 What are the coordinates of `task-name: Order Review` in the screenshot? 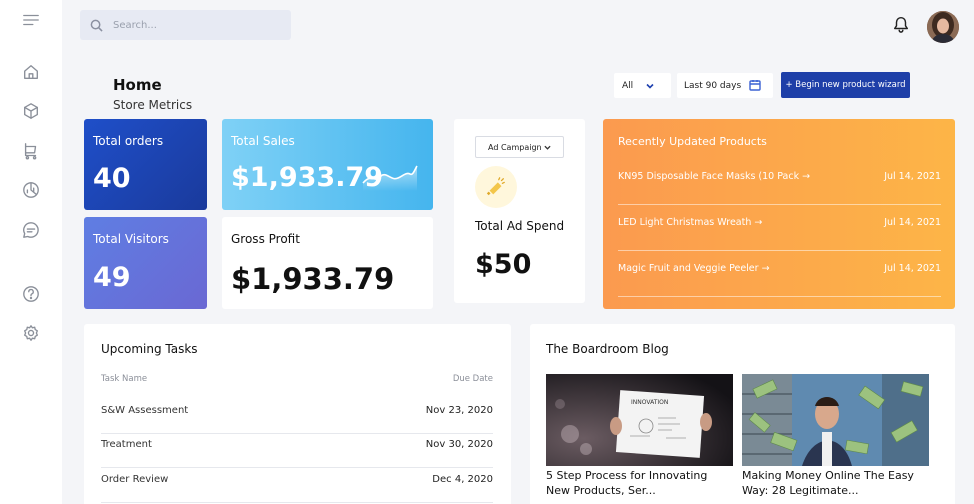 It's located at (135, 479).